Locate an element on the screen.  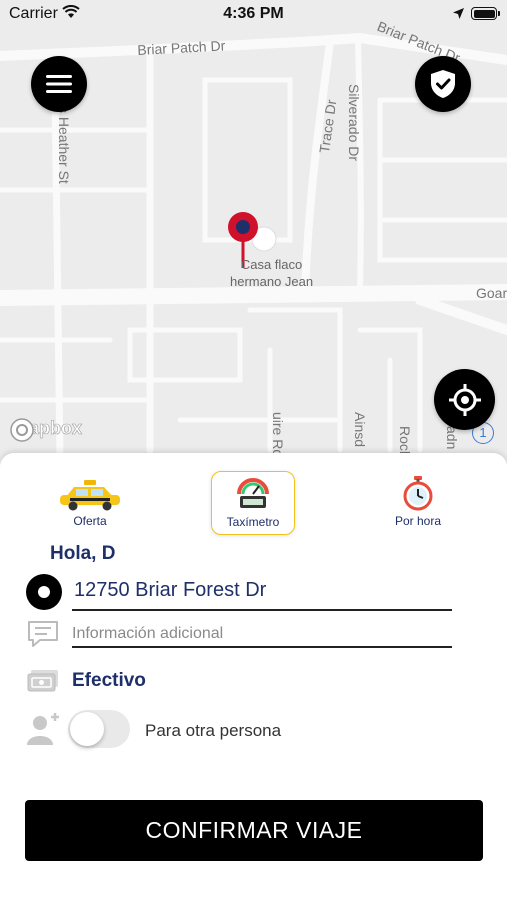
shield-check-icon is located at coordinates (443, 84).